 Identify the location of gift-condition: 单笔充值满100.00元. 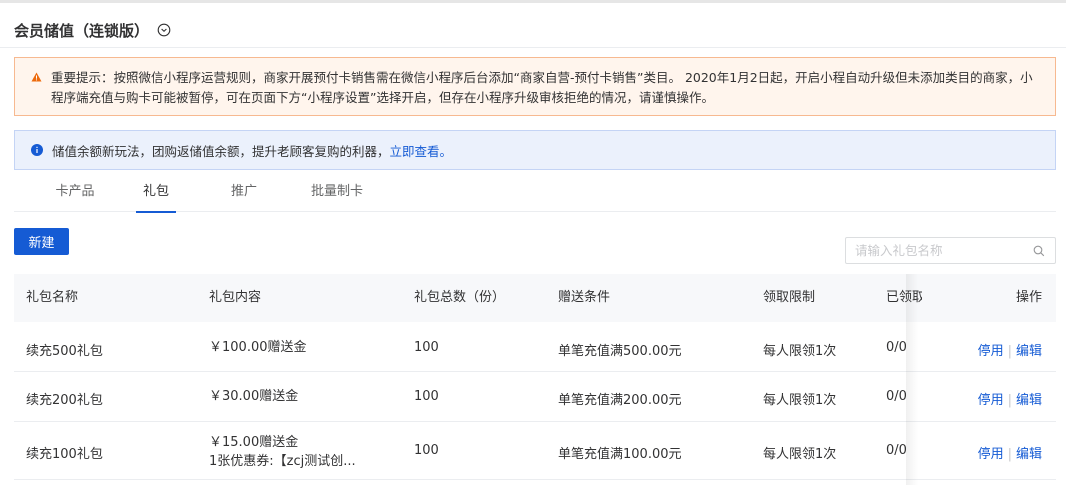
(620, 454).